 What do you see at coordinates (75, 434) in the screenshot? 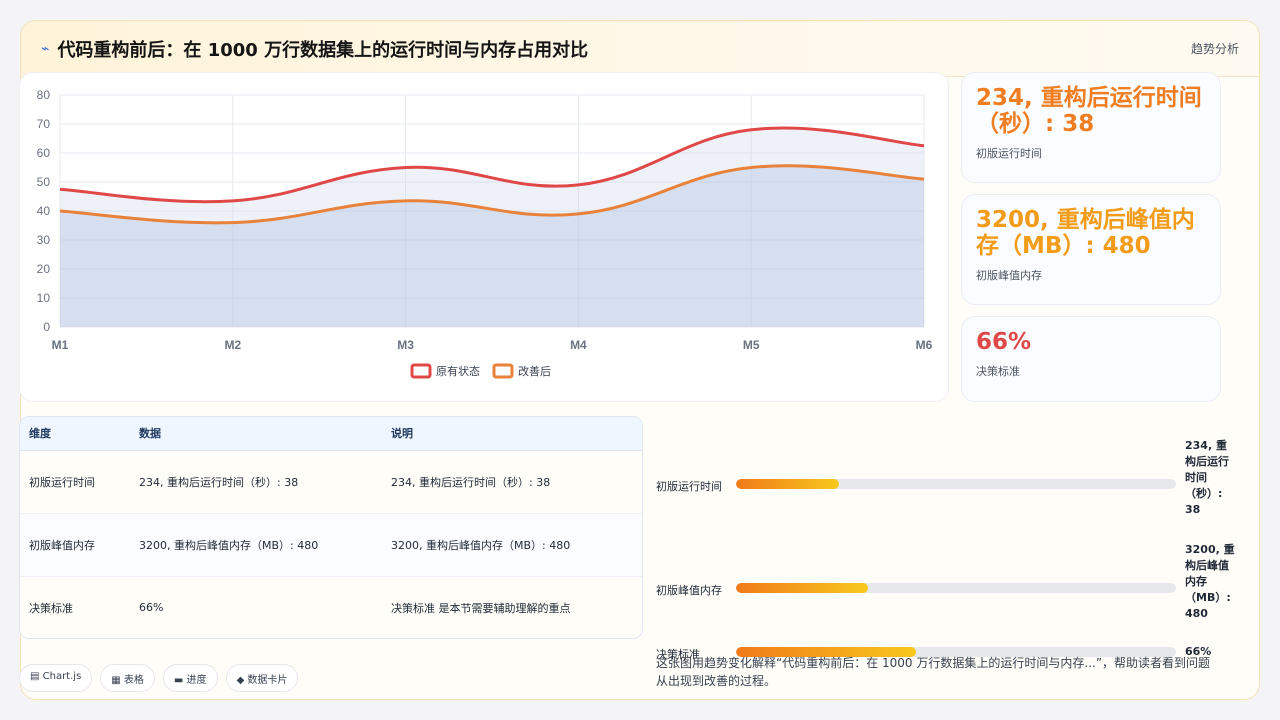
I see `table-header: 维度` at bounding box center [75, 434].